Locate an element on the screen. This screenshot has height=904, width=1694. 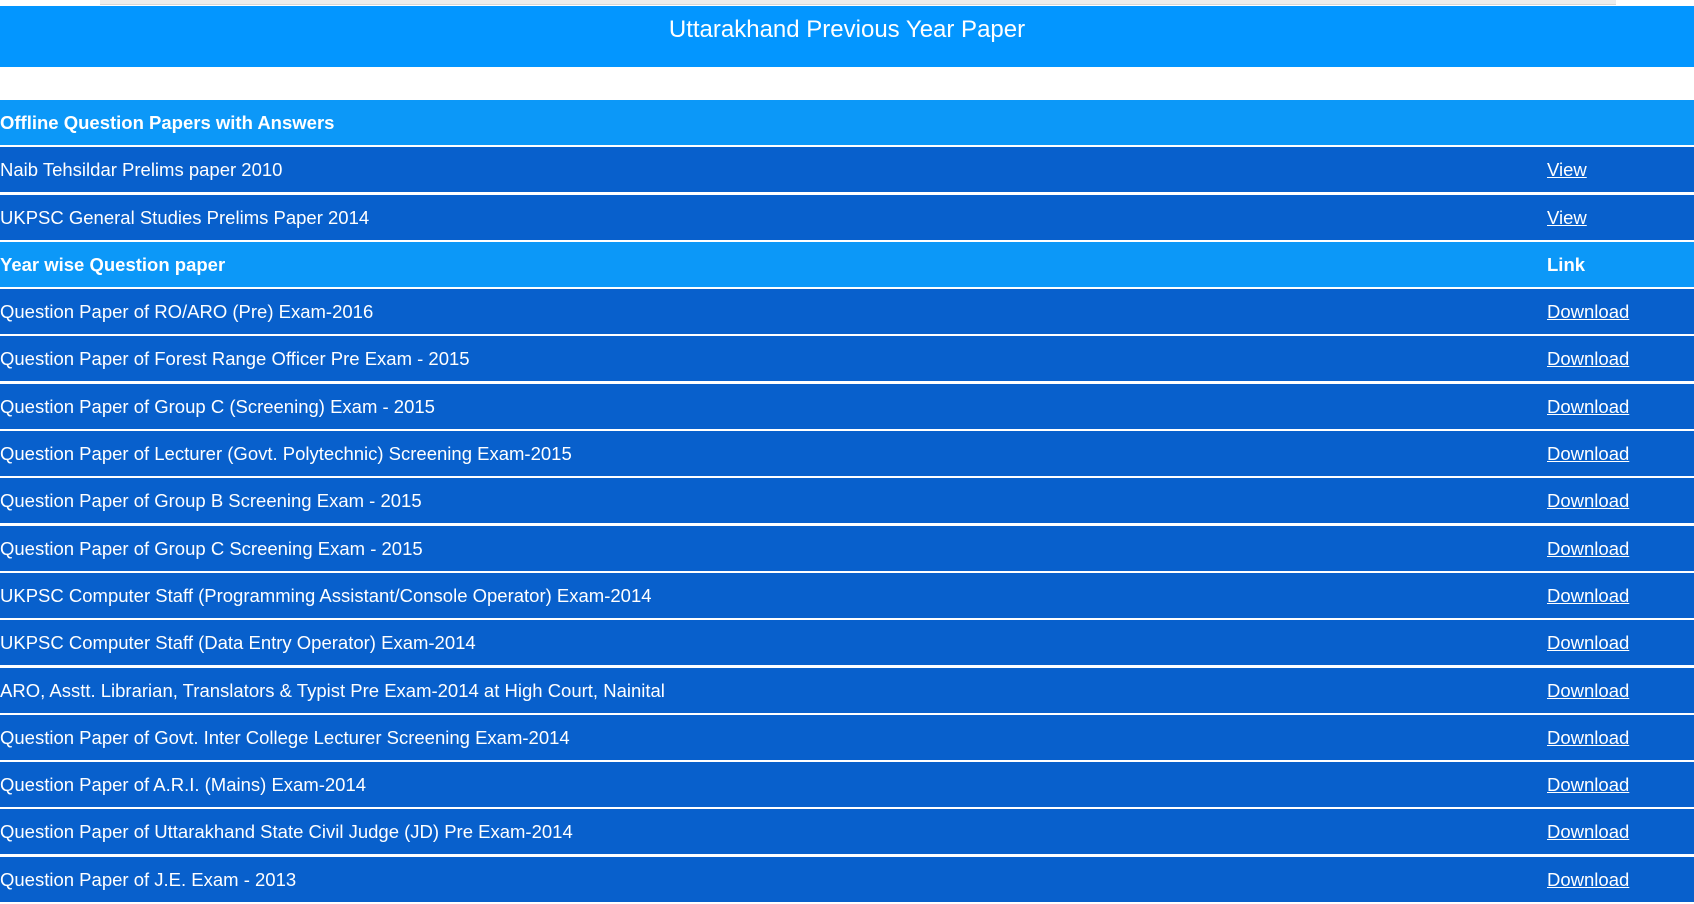
spacer is located at coordinates (847, 83).